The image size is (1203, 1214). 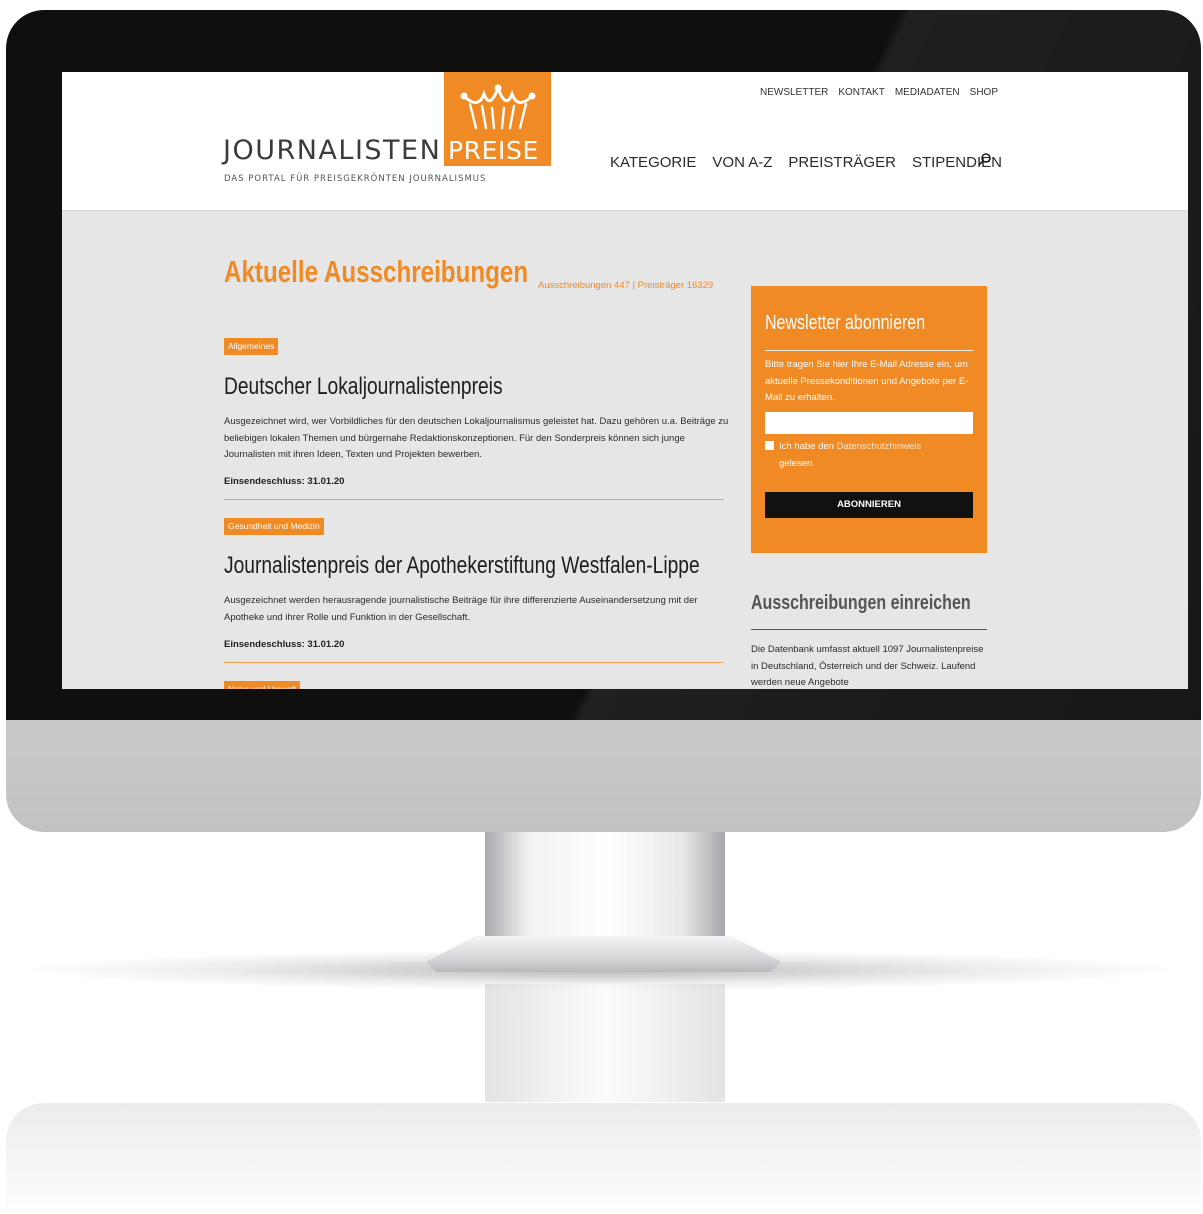 I want to click on stats-counter: Ausschreibungen 447 | Preisträger 16329, so click(x=626, y=285).